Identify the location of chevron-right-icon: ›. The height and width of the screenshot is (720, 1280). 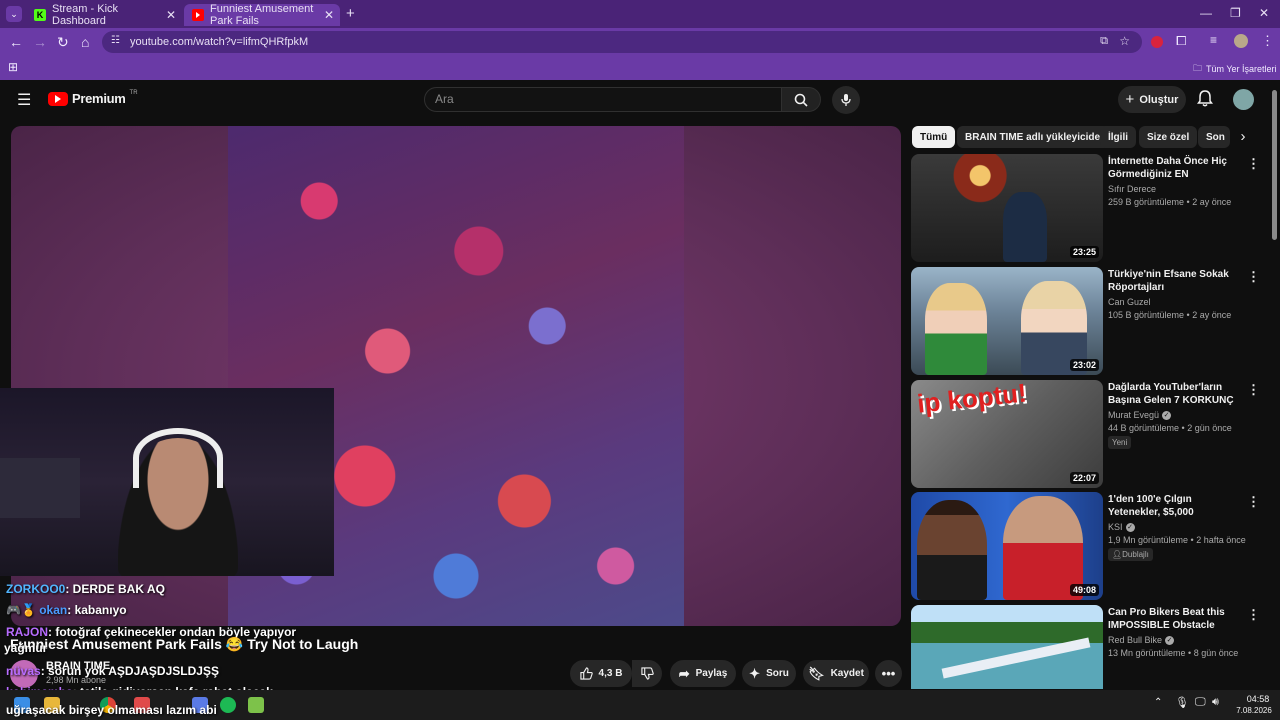
(1243, 137).